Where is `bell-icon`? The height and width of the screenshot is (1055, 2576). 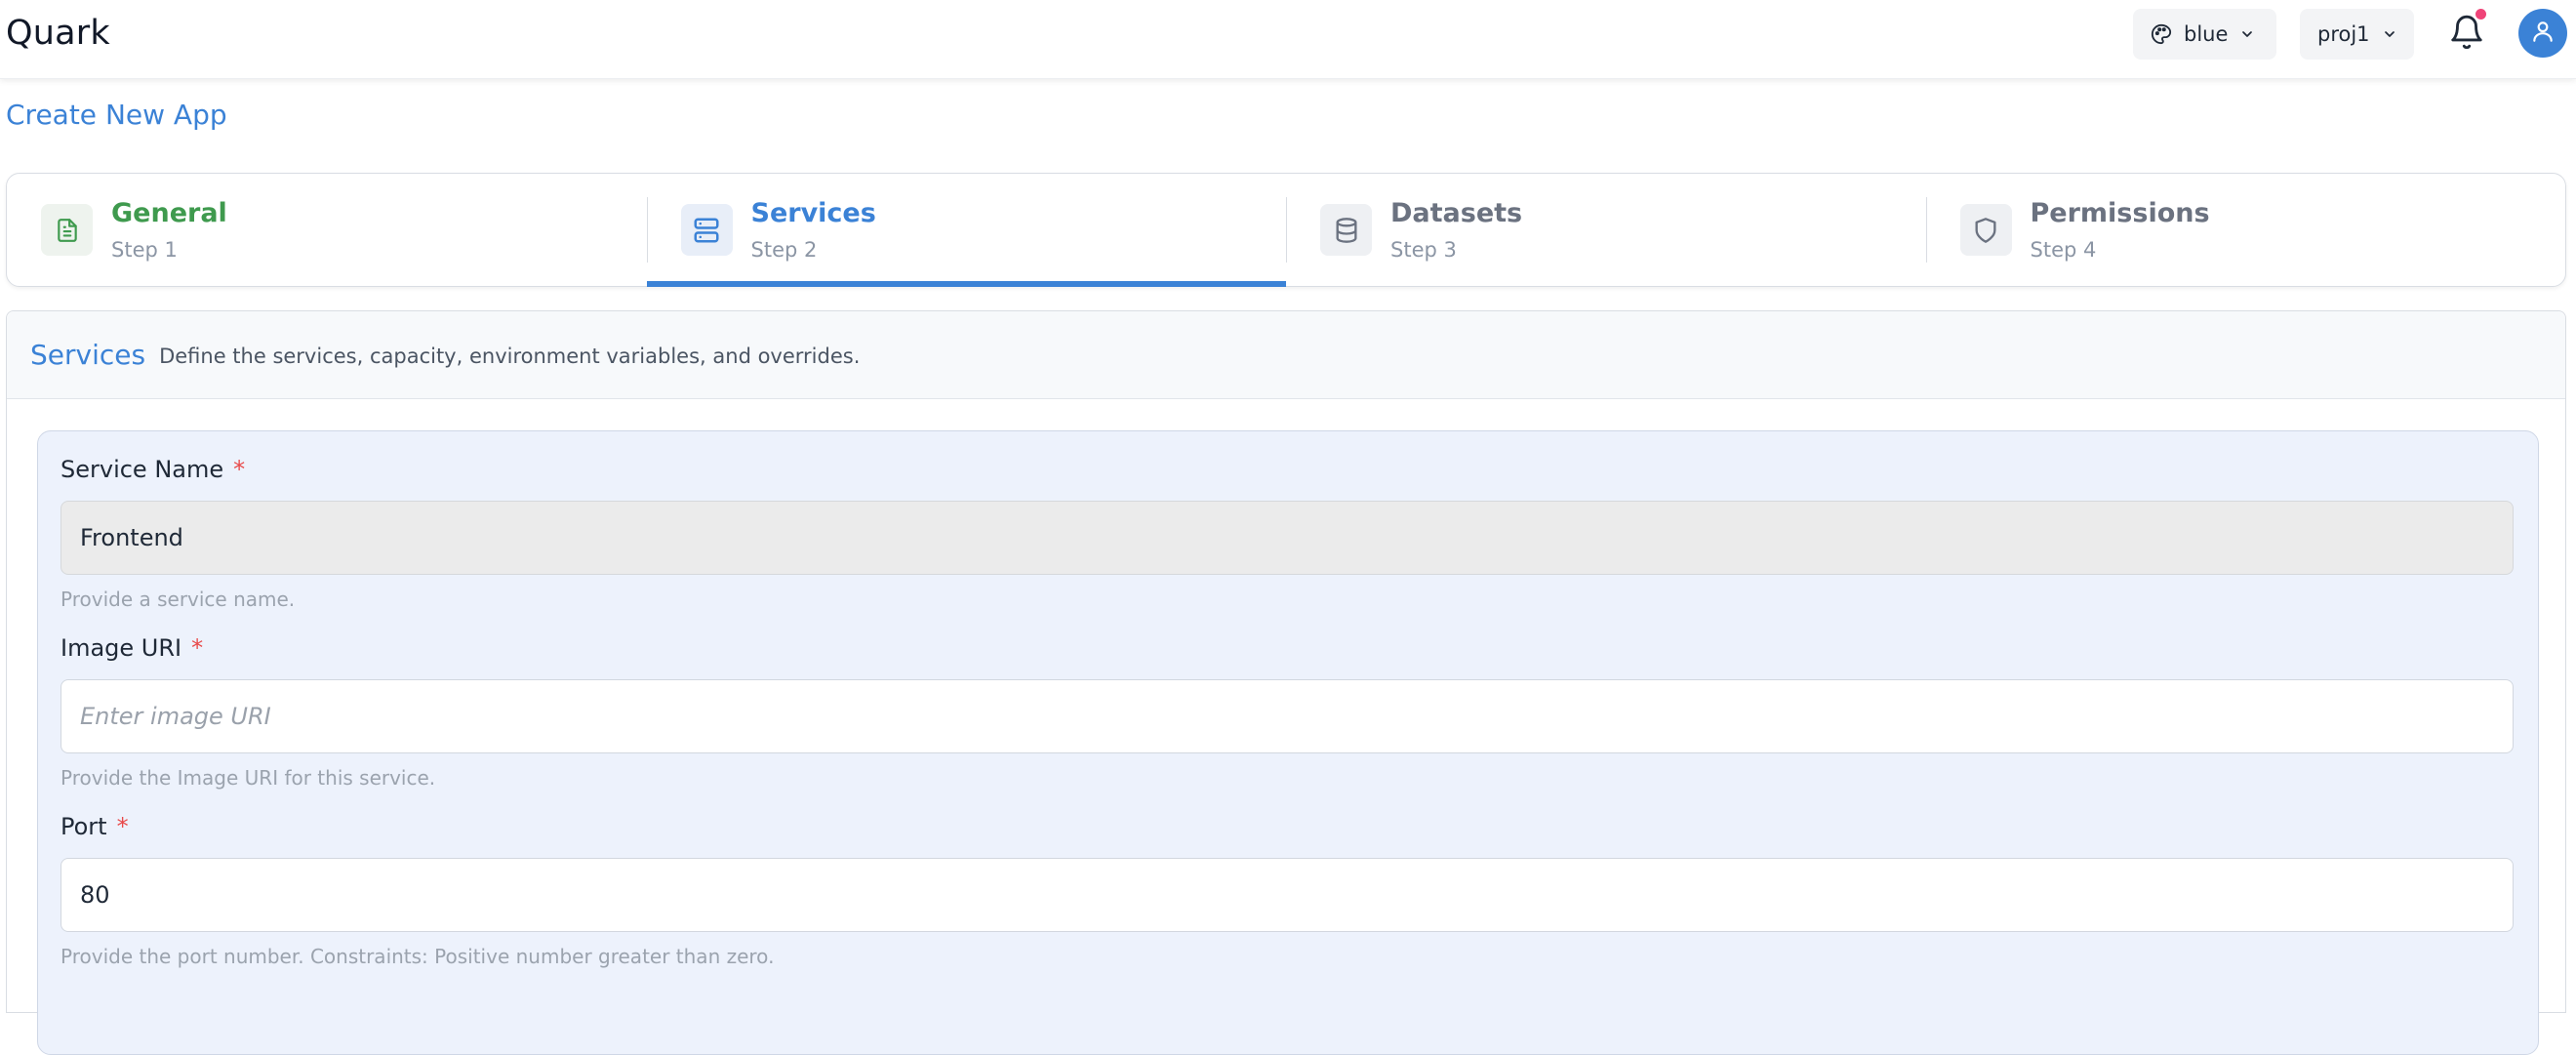
bell-icon is located at coordinates (2466, 35).